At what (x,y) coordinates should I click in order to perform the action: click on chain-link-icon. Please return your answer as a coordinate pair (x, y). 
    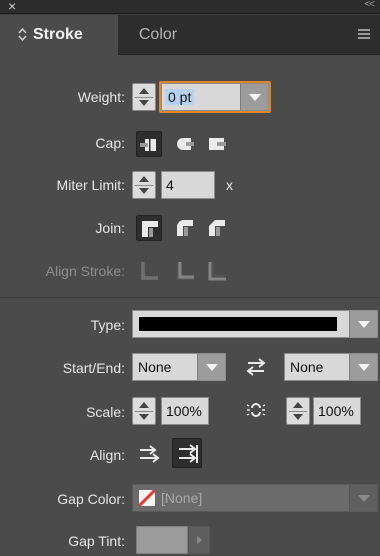
    Looking at the image, I should click on (256, 410).